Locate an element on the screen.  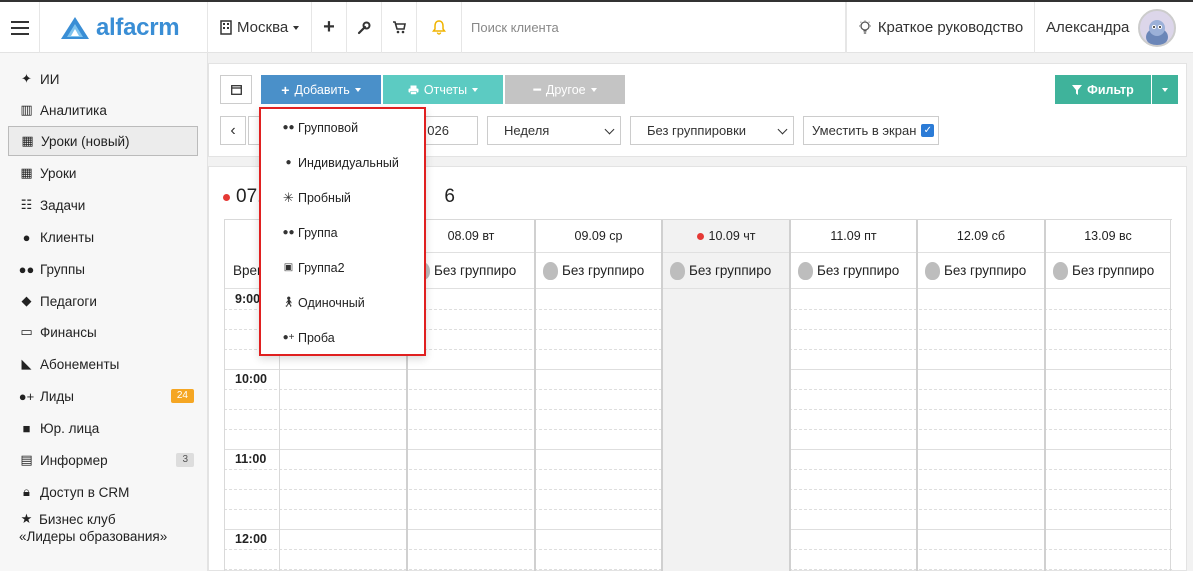
day-column-today: 10.09 чт Без группиро is located at coordinates (725, 395).